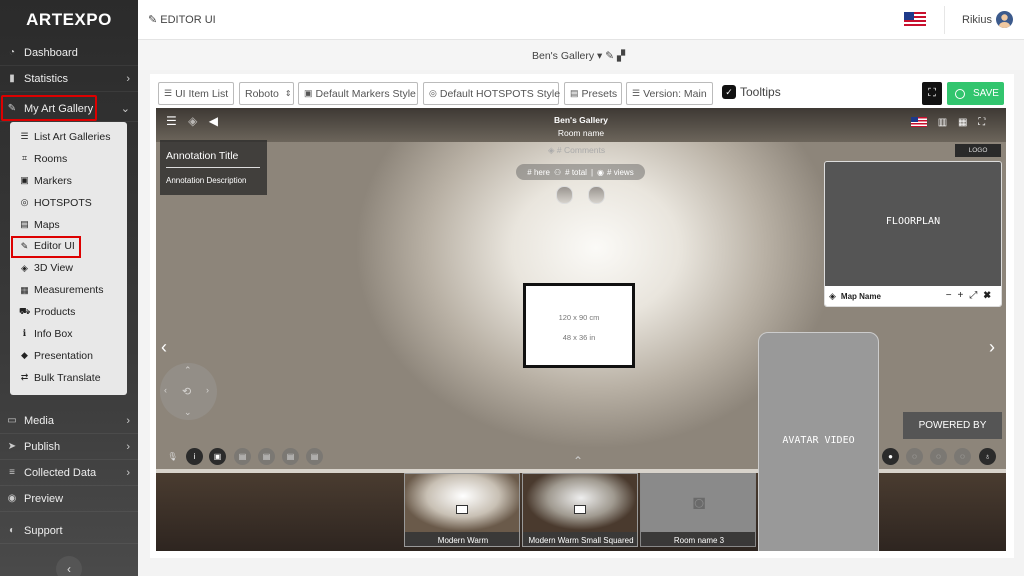 This screenshot has height=576, width=1024. Describe the element at coordinates (12, 420) in the screenshot. I see `monitor-icon: ▭` at that location.